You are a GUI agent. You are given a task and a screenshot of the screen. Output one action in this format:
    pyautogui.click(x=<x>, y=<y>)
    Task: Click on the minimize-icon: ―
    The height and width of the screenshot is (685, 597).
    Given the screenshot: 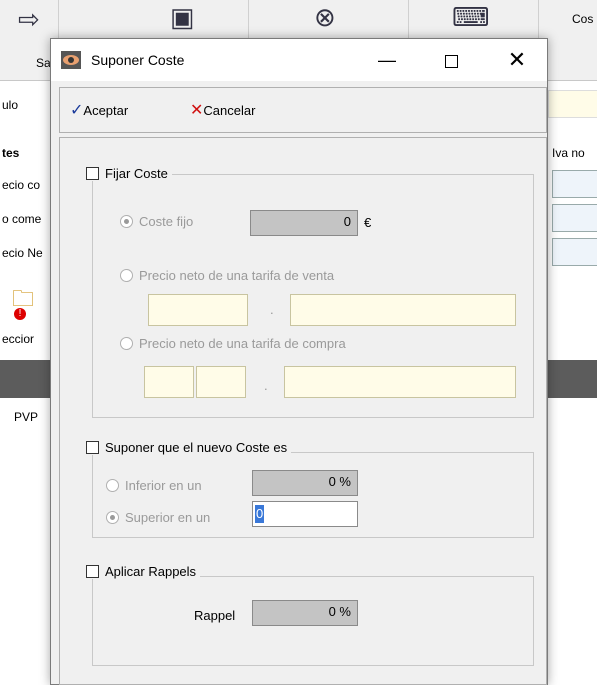 What is the action you would take?
    pyautogui.click(x=387, y=60)
    